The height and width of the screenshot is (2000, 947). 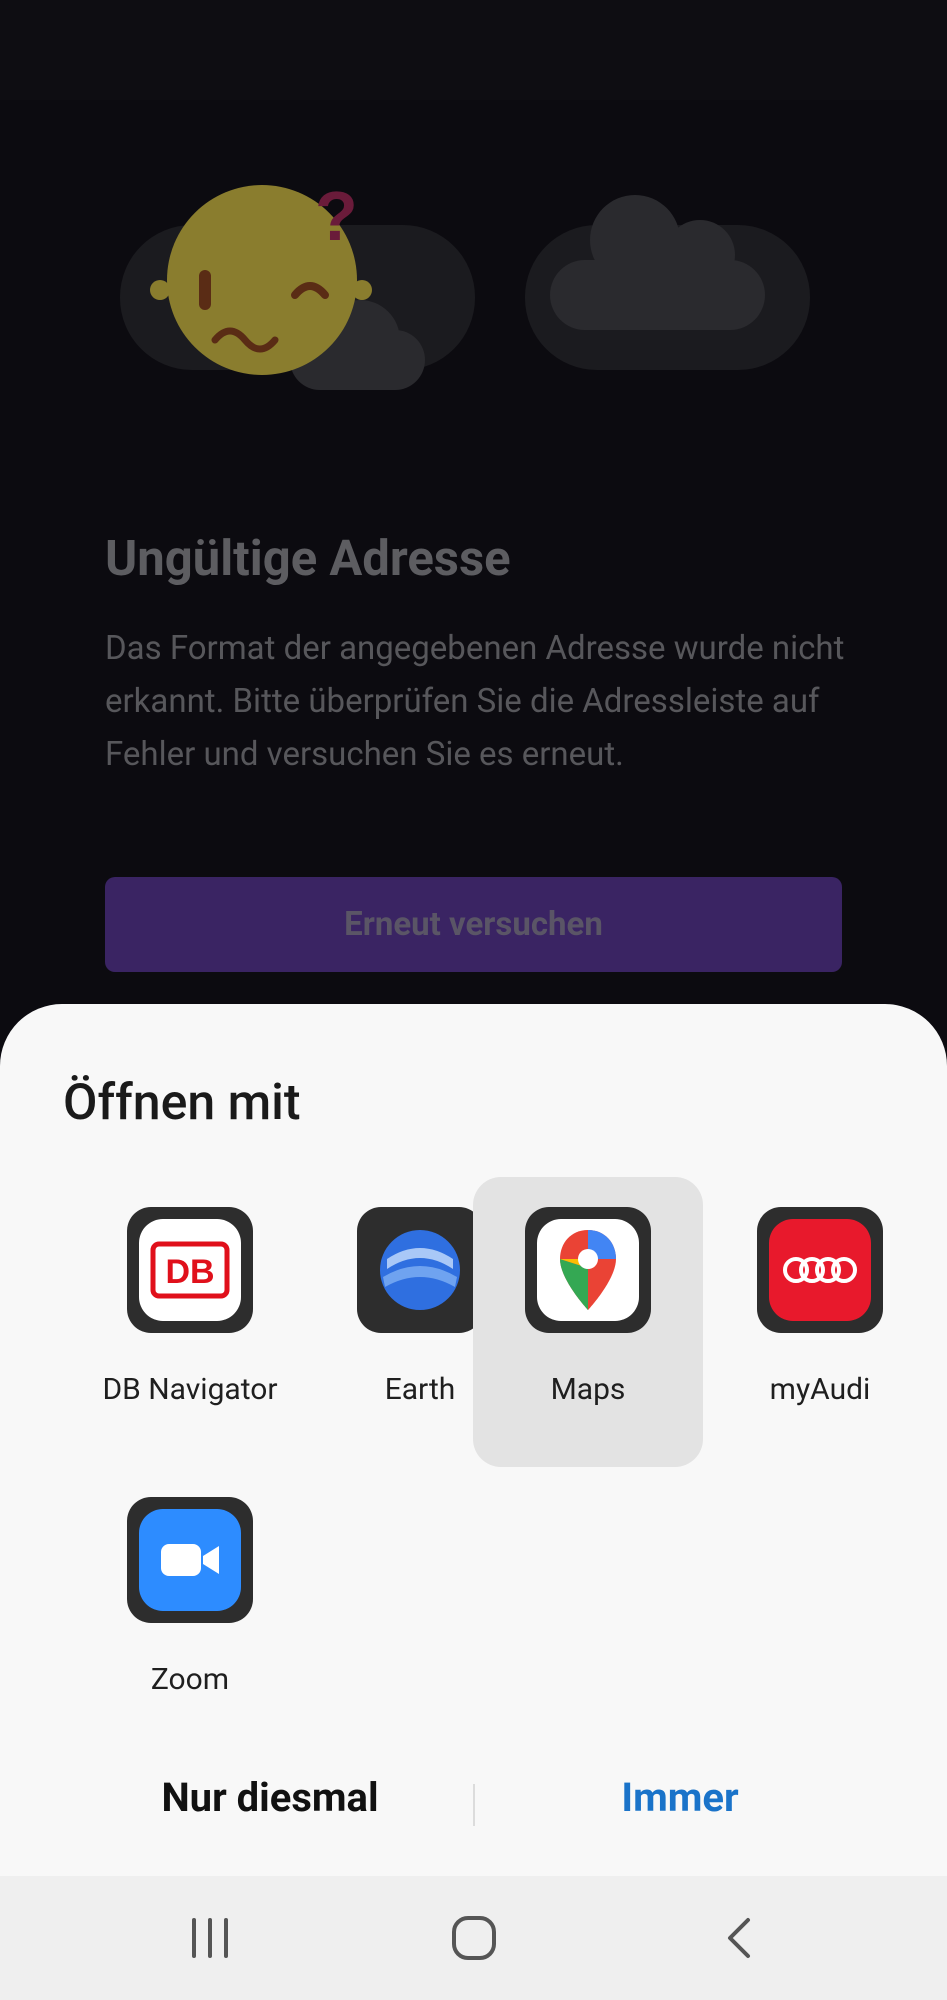 I want to click on home-icon, so click(x=474, y=1938).